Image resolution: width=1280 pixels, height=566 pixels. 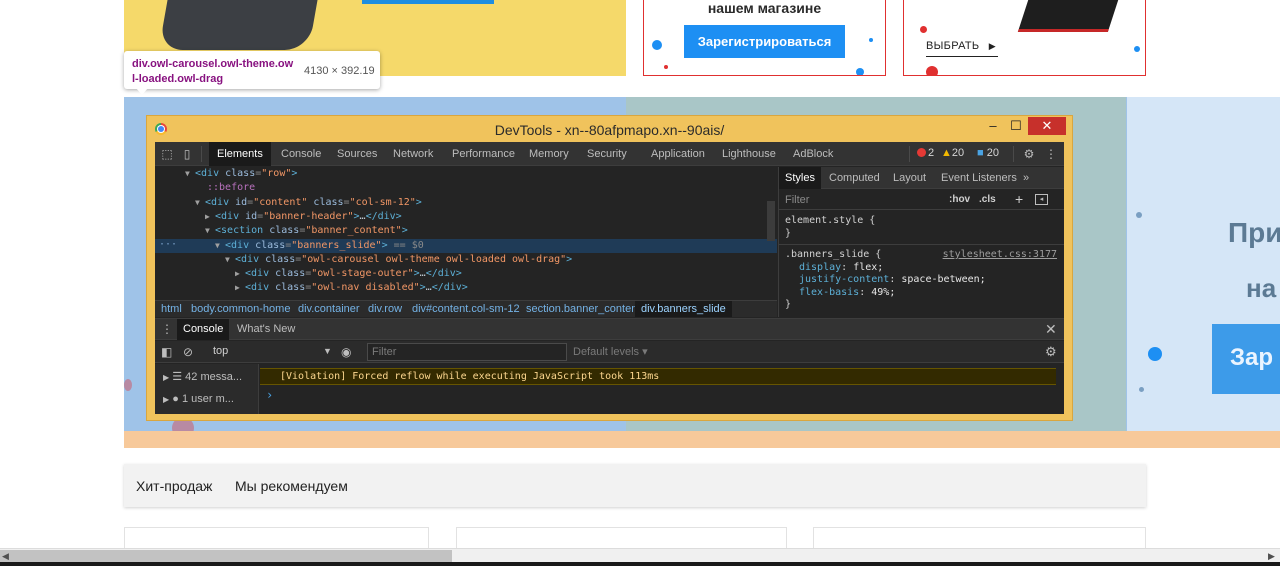 What do you see at coordinates (291, 486) in the screenshot?
I see `tab-recommended: Мы рекомендуем` at bounding box center [291, 486].